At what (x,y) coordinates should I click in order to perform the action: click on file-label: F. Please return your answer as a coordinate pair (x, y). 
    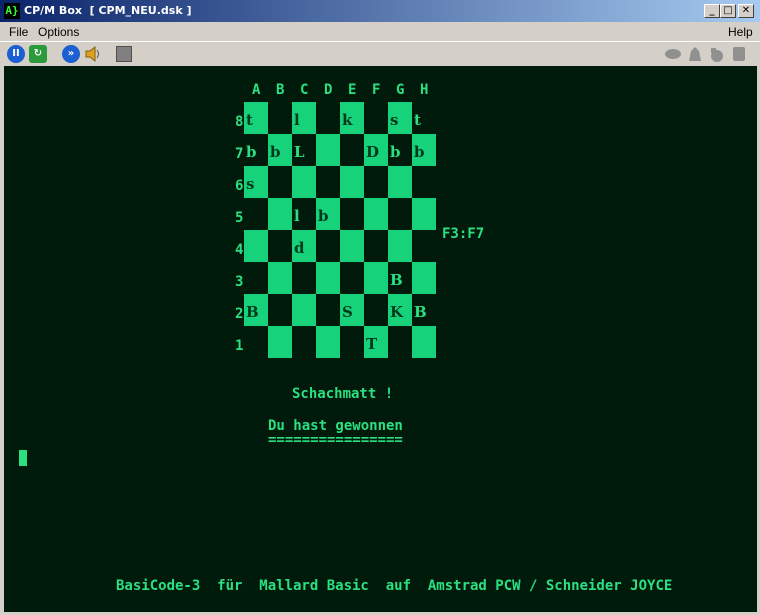
    Looking at the image, I should click on (376, 90).